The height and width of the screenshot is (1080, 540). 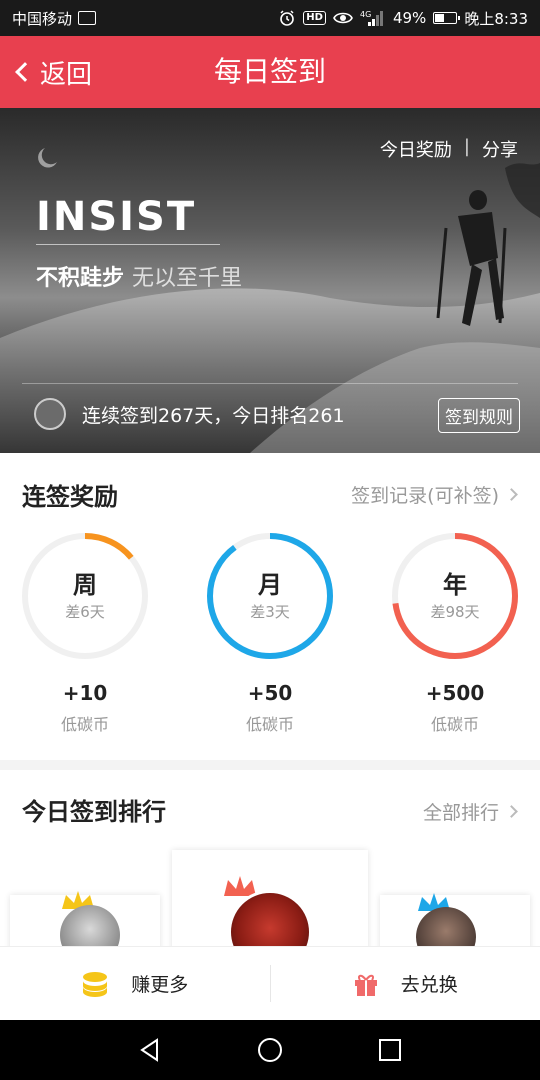 I want to click on network-type: 4G, so click(x=365, y=14).